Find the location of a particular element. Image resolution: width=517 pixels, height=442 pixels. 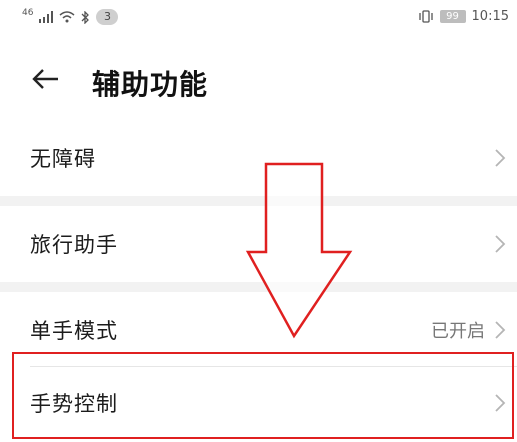

network-type-label: 46 is located at coordinates (28, 13).